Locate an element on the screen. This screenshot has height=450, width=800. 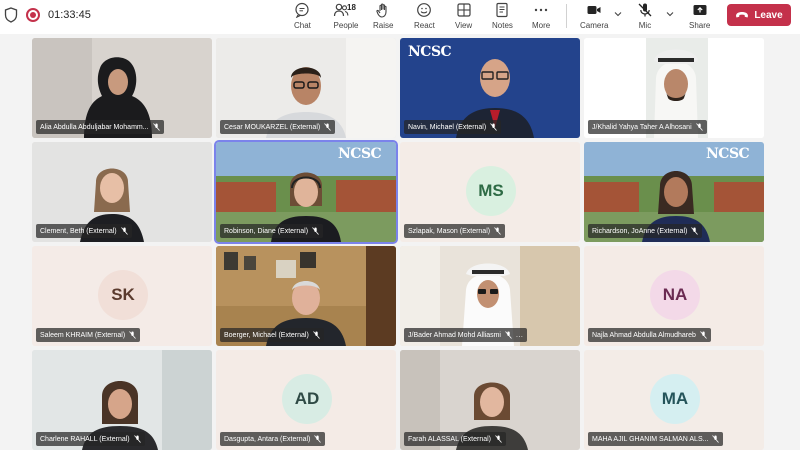
camera-options-chevron-icon is located at coordinates (618, 14).